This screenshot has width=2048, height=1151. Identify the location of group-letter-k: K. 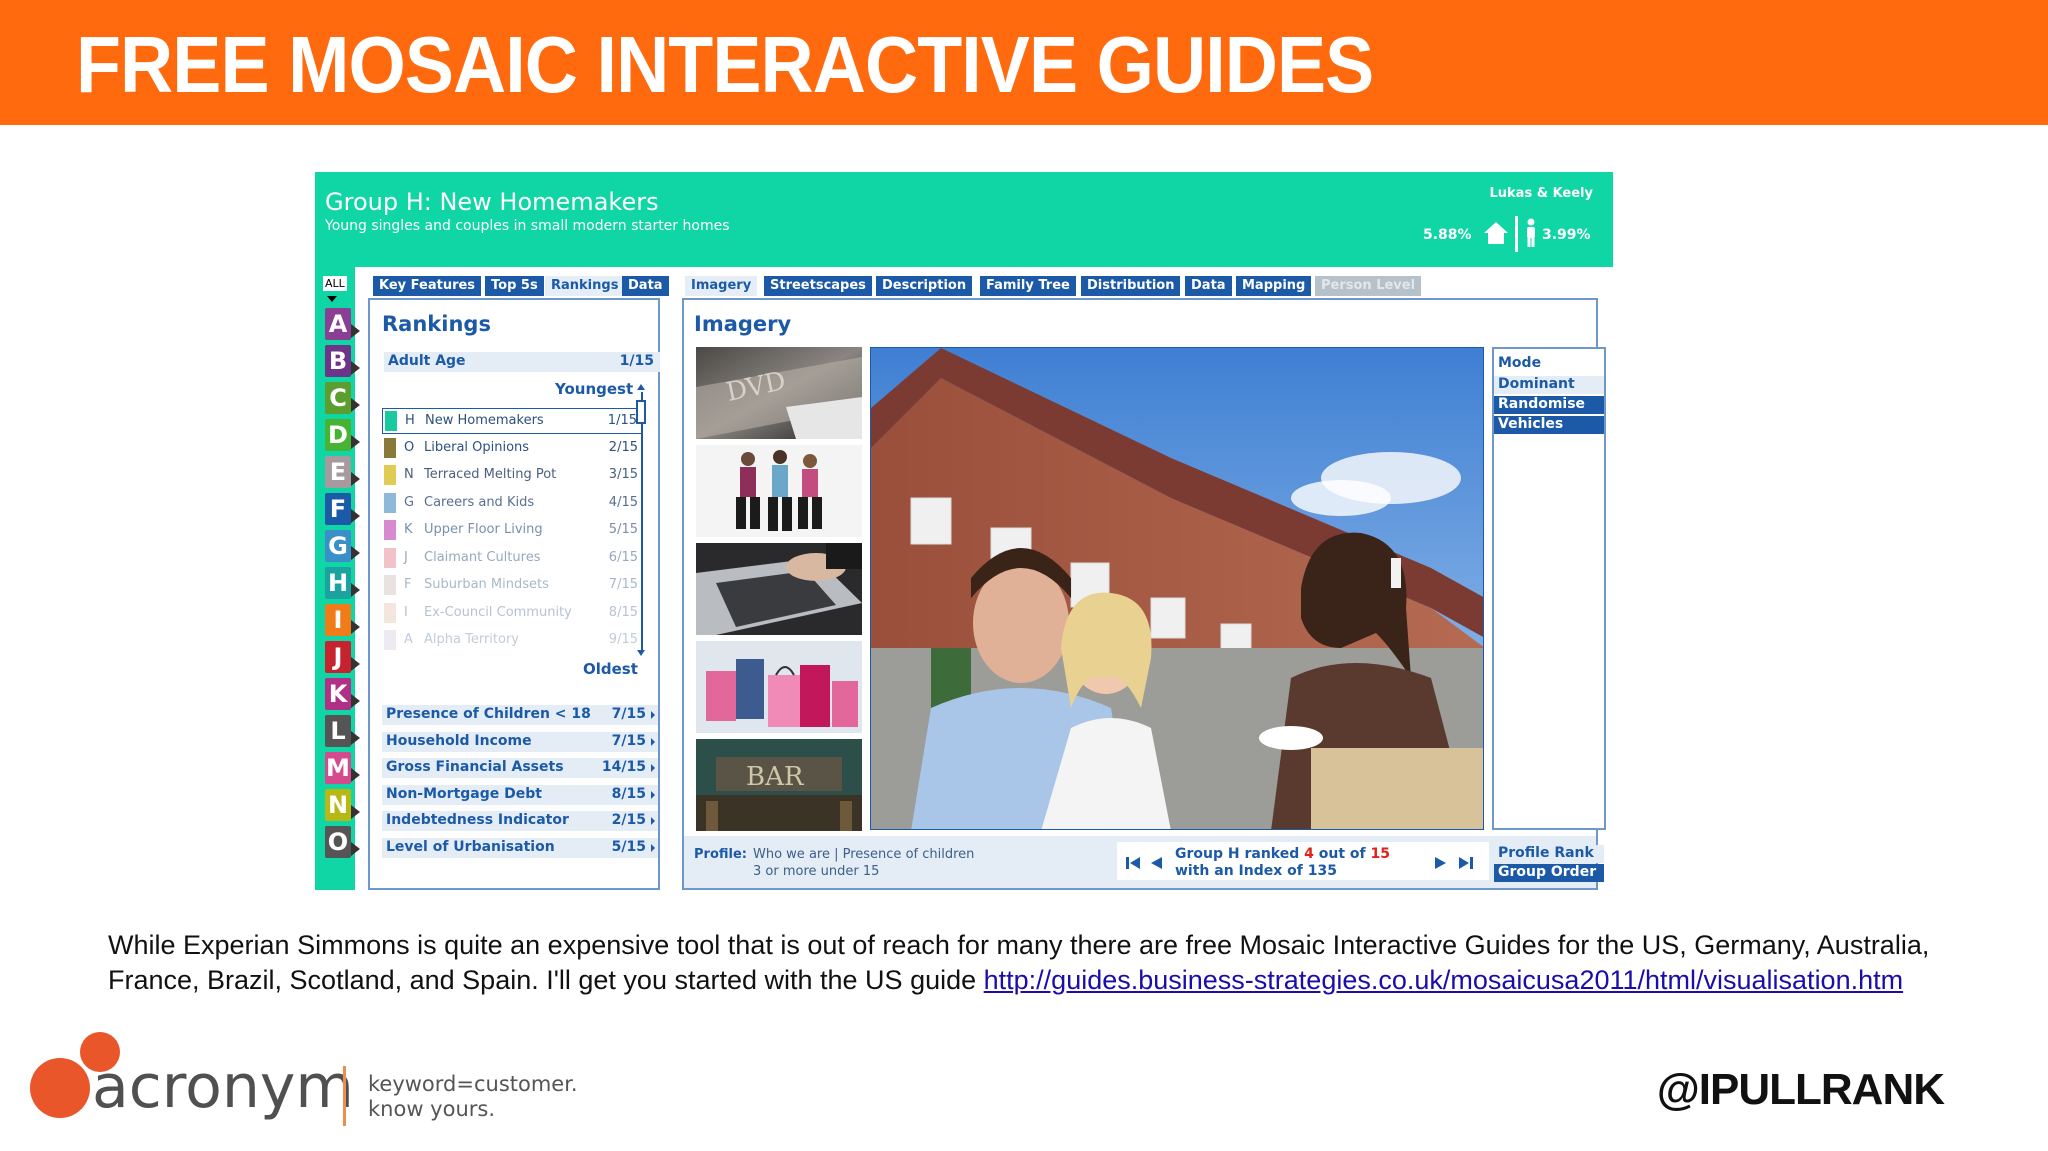
(342, 694).